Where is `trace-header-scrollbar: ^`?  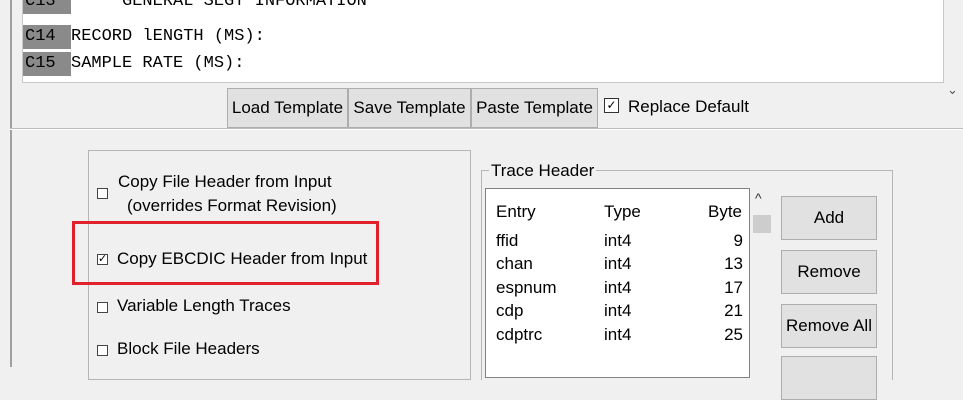 trace-header-scrollbar: ^ is located at coordinates (762, 283).